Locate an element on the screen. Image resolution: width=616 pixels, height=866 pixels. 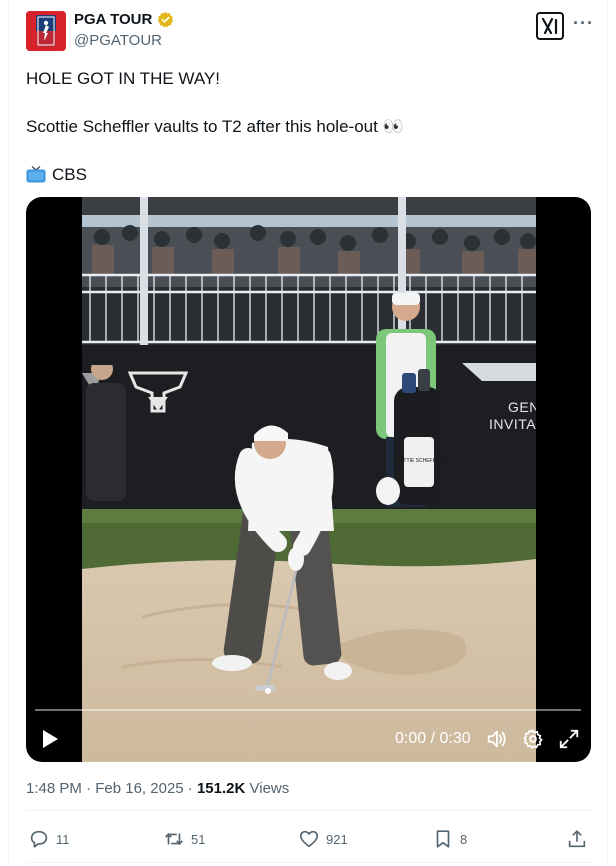
share-button is located at coordinates (577, 839).